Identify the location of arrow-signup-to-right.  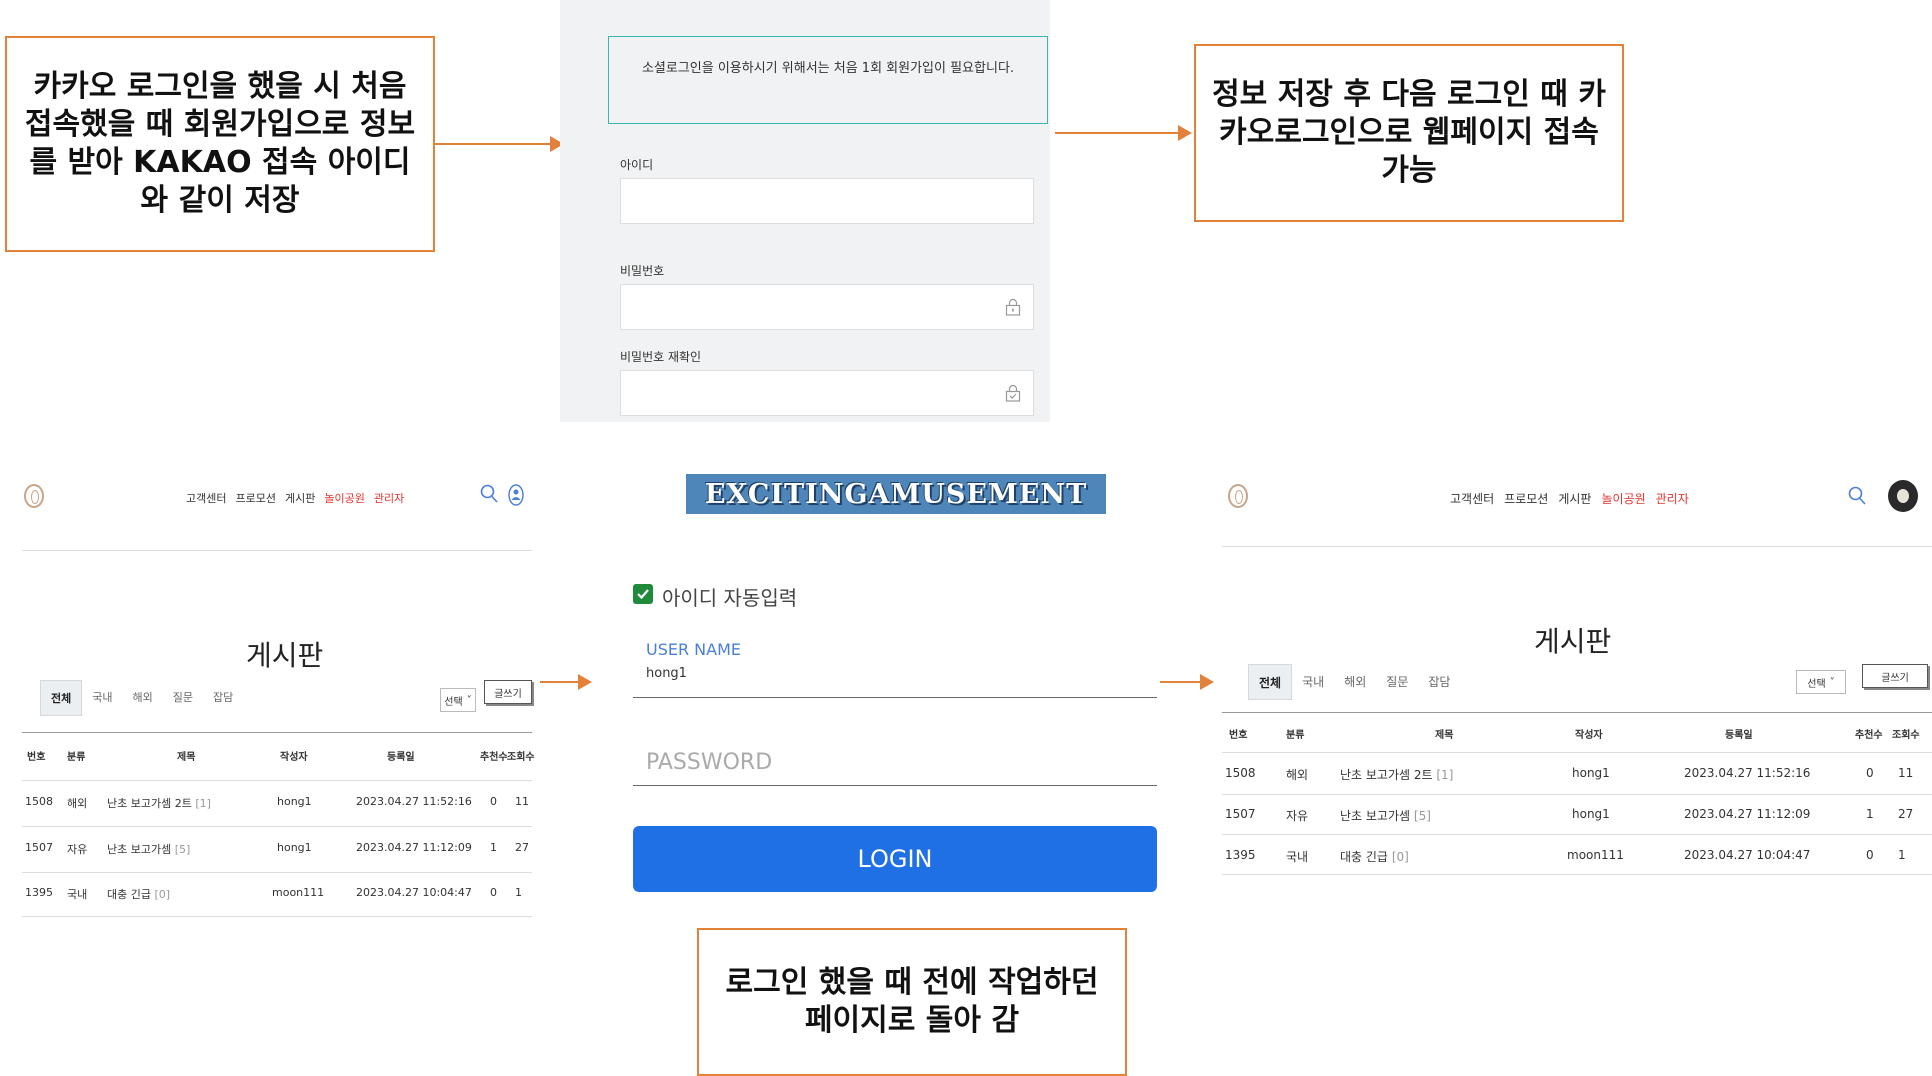
(1117, 133).